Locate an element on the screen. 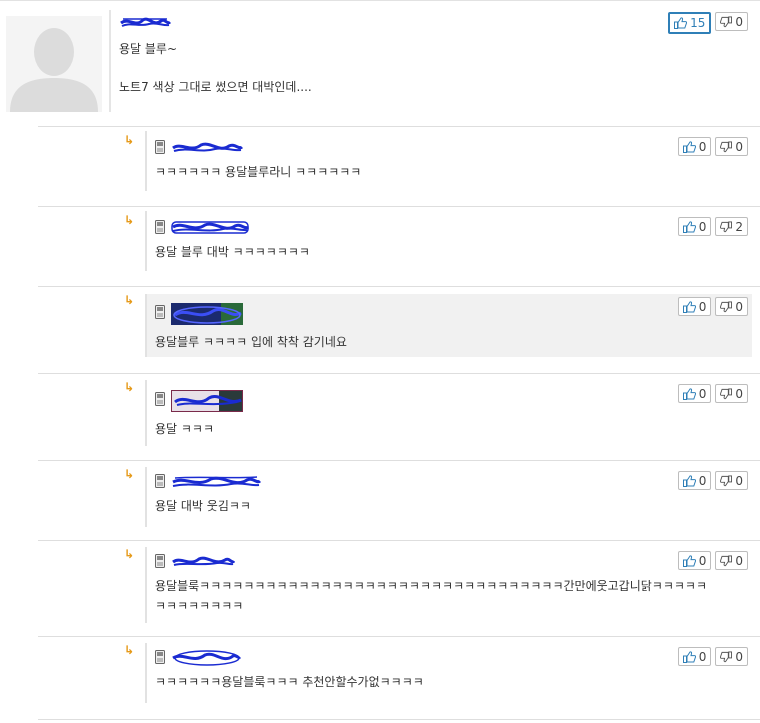 The width and height of the screenshot is (760, 723). reply-text: 용달블루 ㅋㅋㅋㅋ 입에 착착 감기네요 is located at coordinates (251, 342).